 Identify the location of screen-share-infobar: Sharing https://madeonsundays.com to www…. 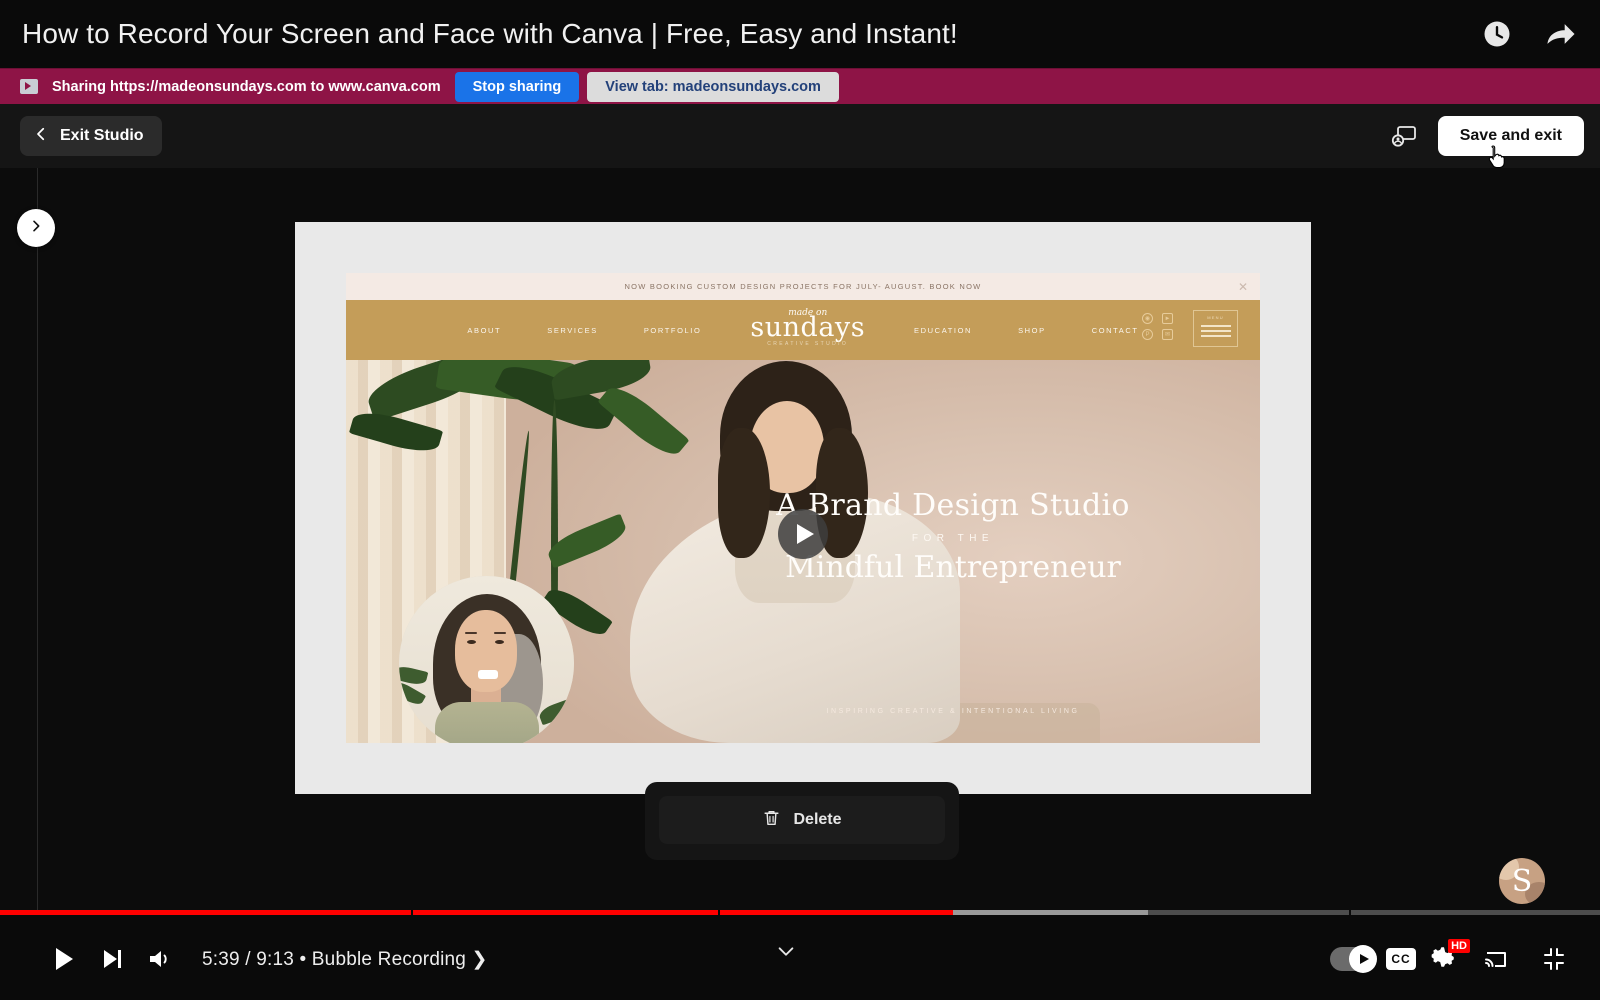
(800, 86).